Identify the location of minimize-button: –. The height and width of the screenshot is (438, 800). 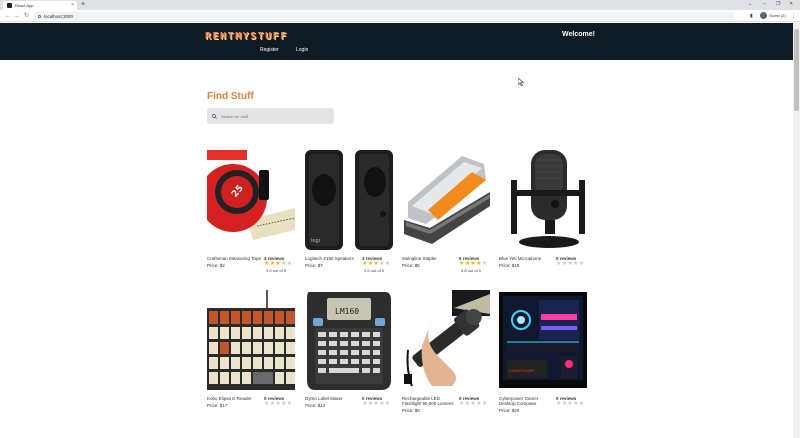
(764, 4).